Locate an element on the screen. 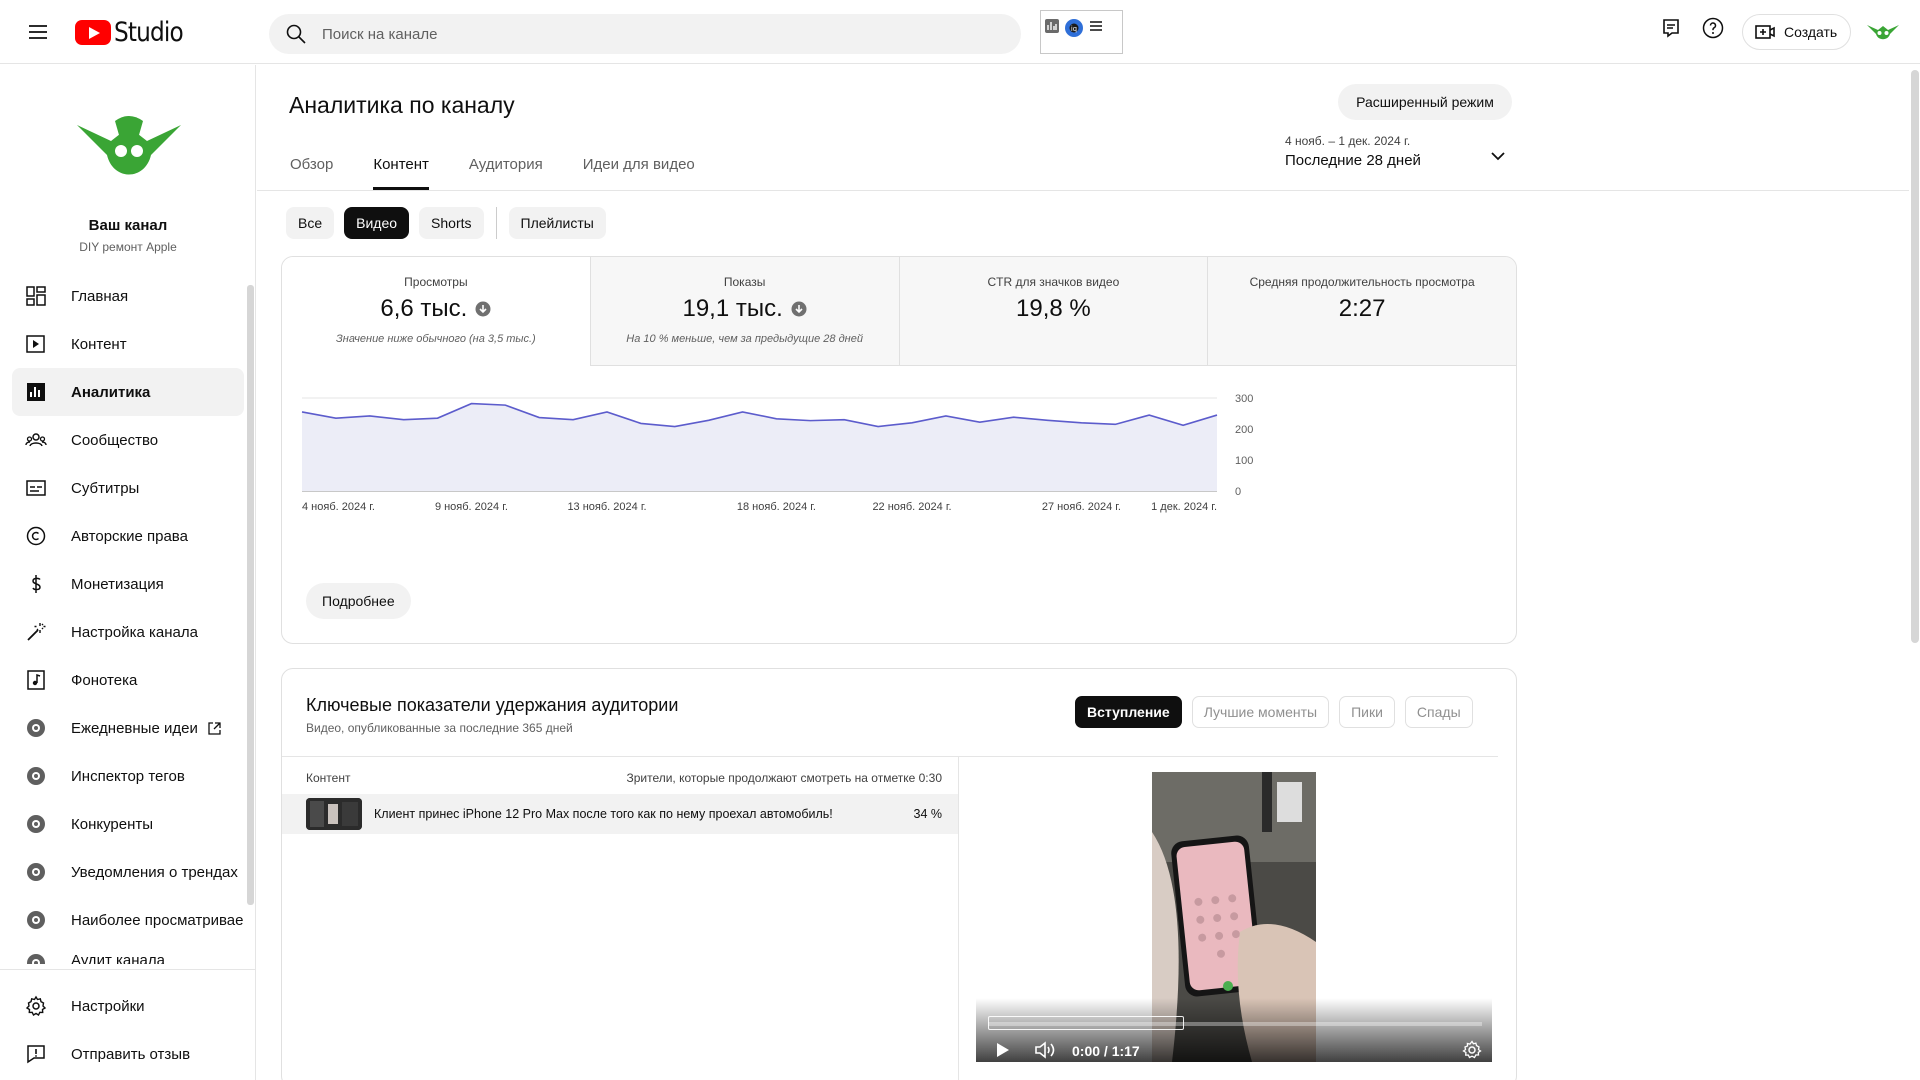 The width and height of the screenshot is (1920, 1080). sidebar-item-label: Монетизация is located at coordinates (117, 584).